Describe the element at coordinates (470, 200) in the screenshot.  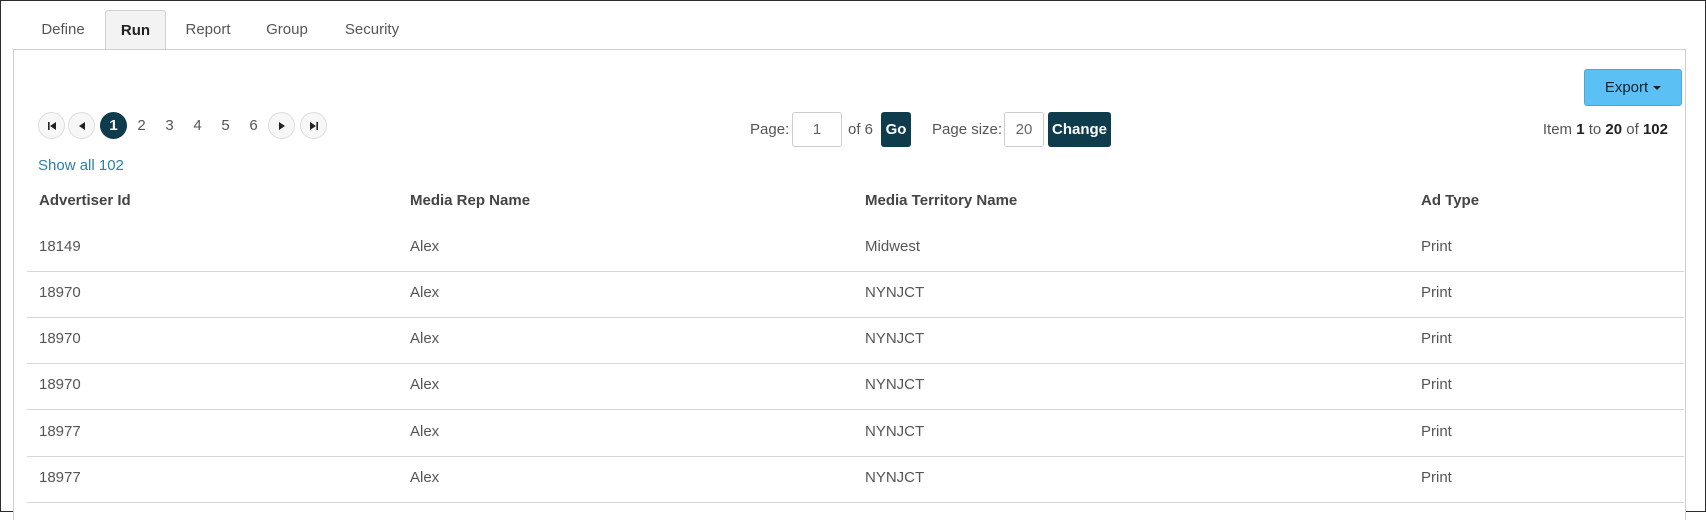
I see `column-header-media-rep-name: Media Rep Name` at that location.